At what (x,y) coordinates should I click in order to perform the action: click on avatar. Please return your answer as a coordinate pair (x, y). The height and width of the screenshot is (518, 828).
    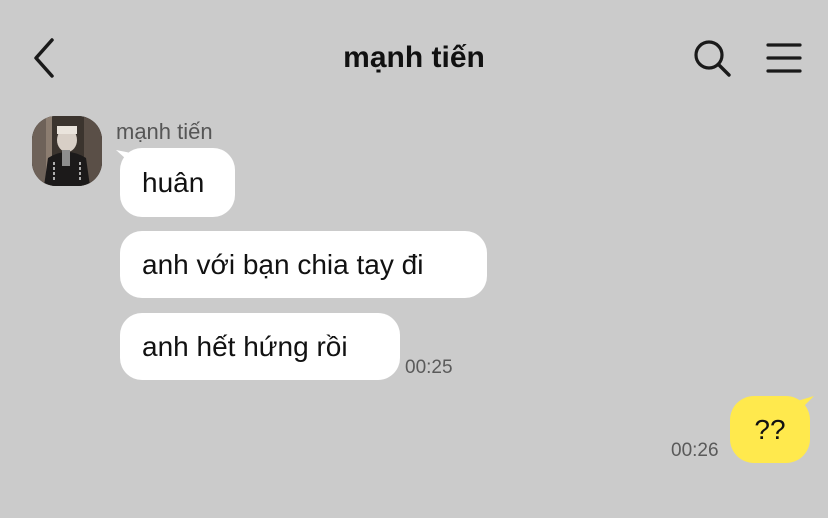
    Looking at the image, I should click on (67, 151).